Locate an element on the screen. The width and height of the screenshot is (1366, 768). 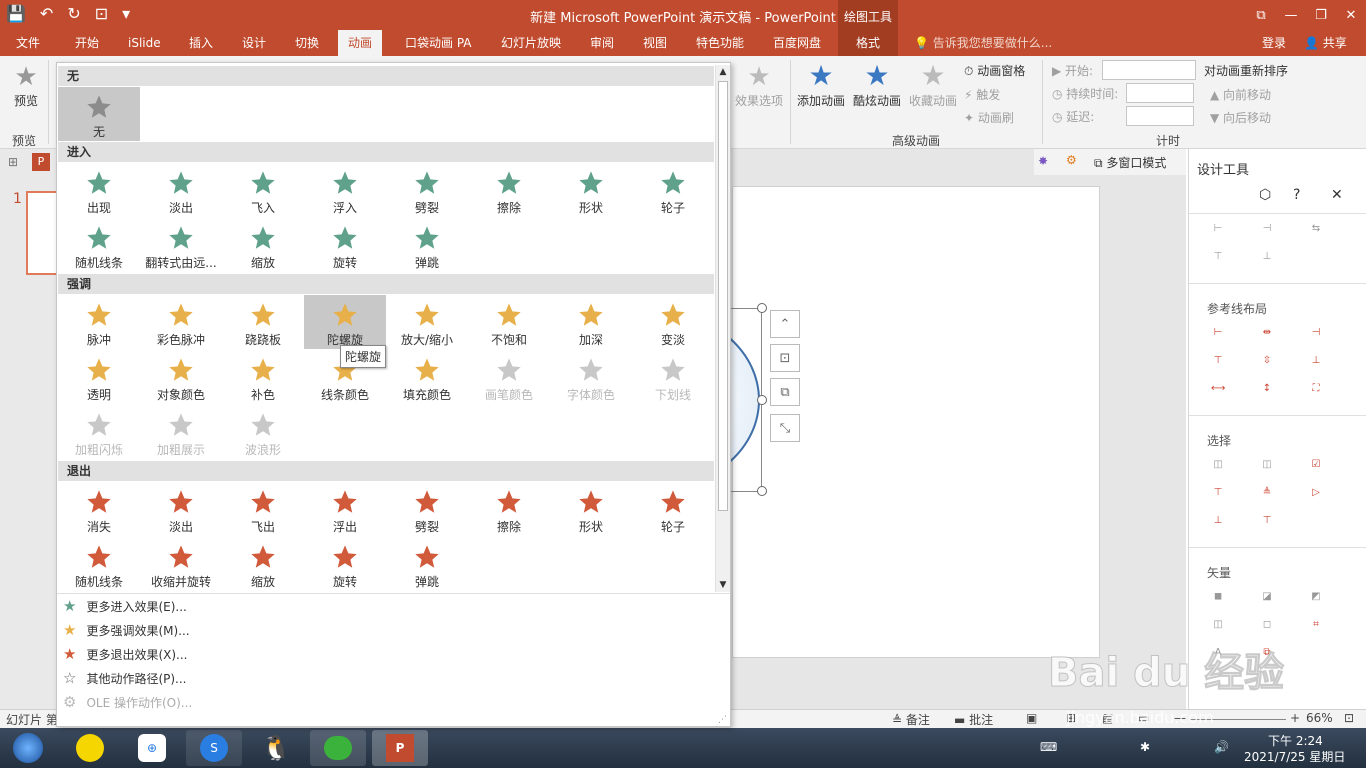
favorite-animation-button: ★ 收藏动画 is located at coordinates (933, 84).